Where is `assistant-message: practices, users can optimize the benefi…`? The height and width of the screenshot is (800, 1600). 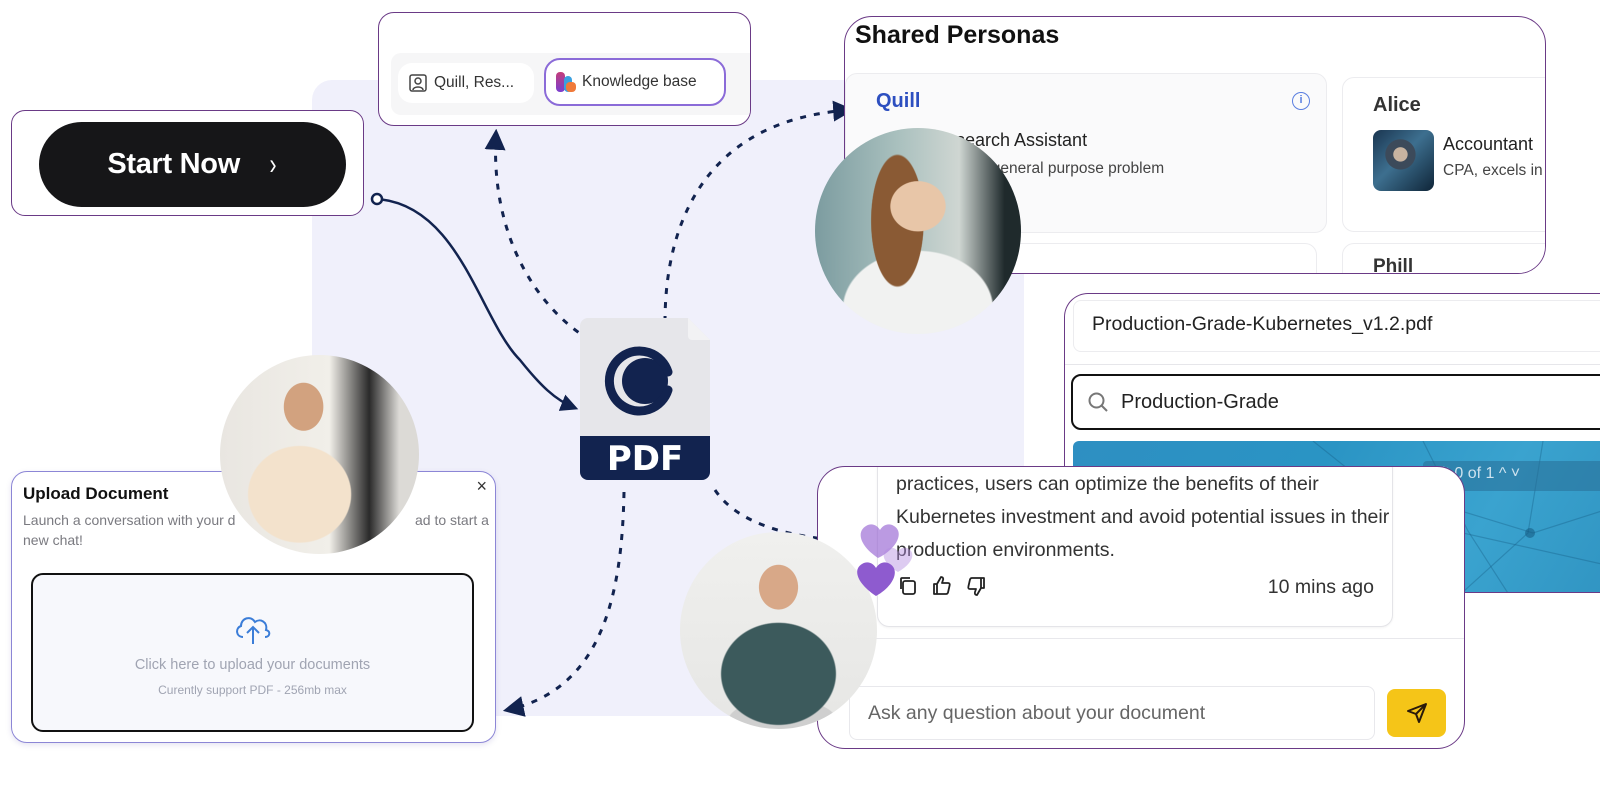
assistant-message: practices, users can optimize the benefi… is located at coordinates (1135, 547).